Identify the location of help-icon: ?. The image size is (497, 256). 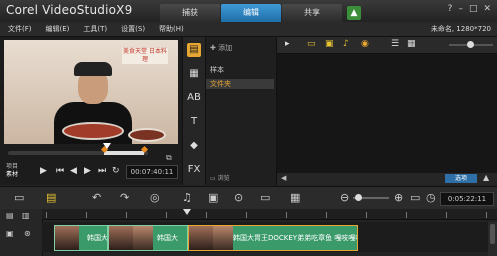
(450, 9).